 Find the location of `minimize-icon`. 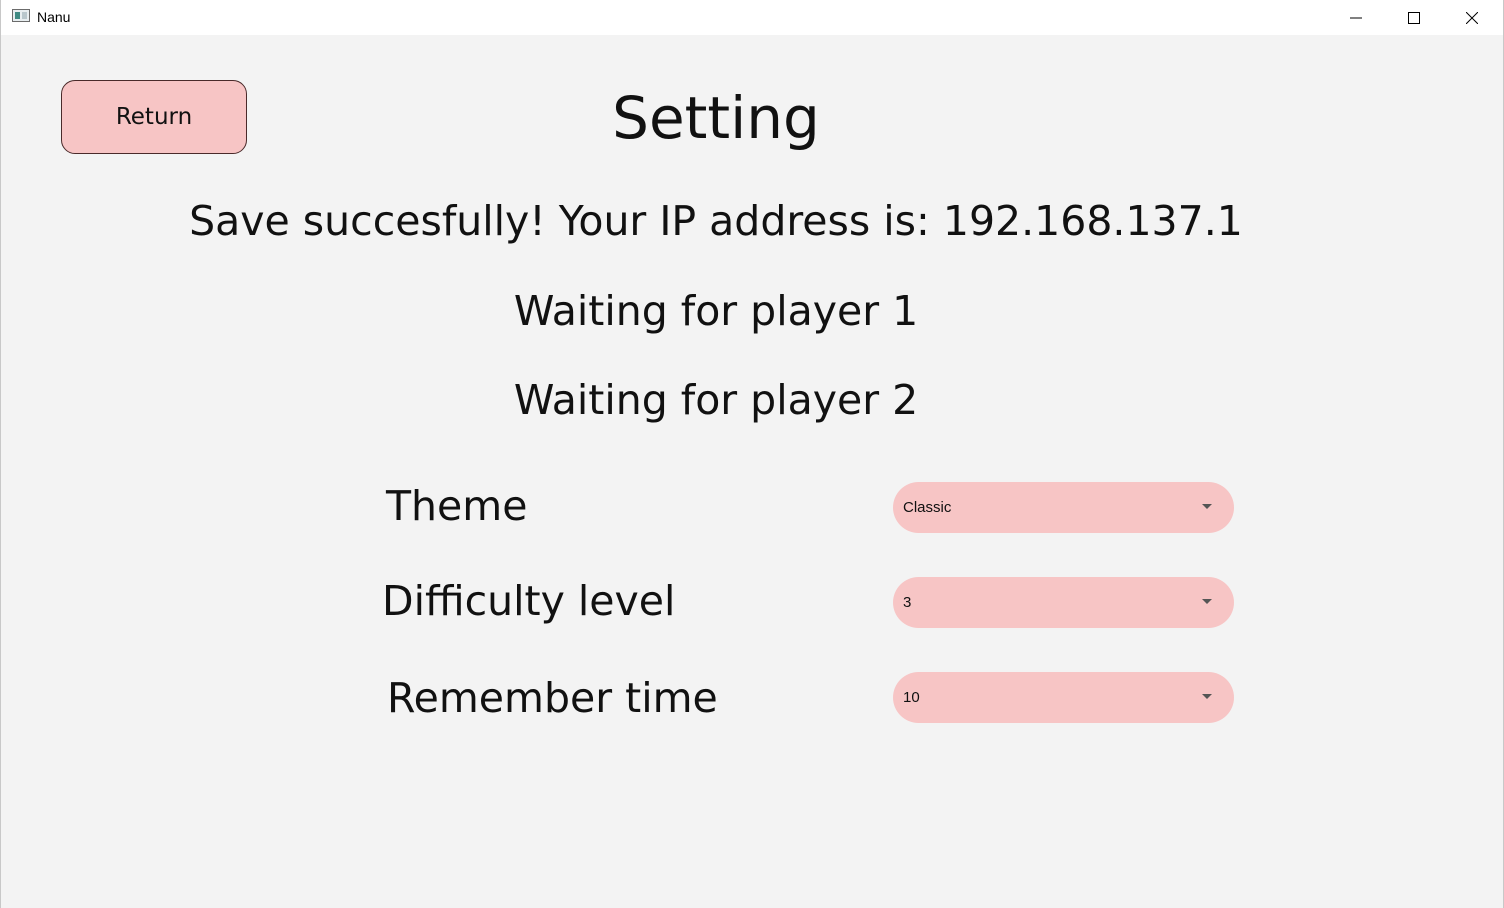

minimize-icon is located at coordinates (1356, 17).